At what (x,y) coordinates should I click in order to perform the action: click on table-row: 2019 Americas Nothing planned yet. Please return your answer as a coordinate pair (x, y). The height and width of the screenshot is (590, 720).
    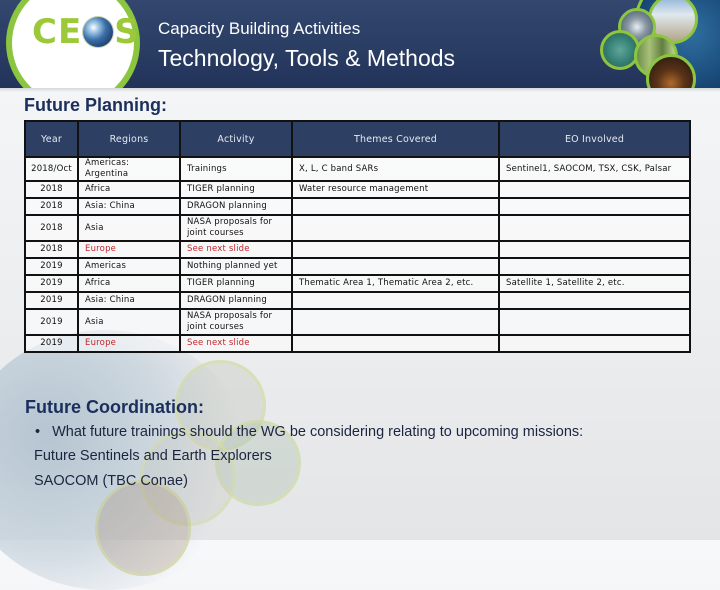
    Looking at the image, I should click on (357, 266).